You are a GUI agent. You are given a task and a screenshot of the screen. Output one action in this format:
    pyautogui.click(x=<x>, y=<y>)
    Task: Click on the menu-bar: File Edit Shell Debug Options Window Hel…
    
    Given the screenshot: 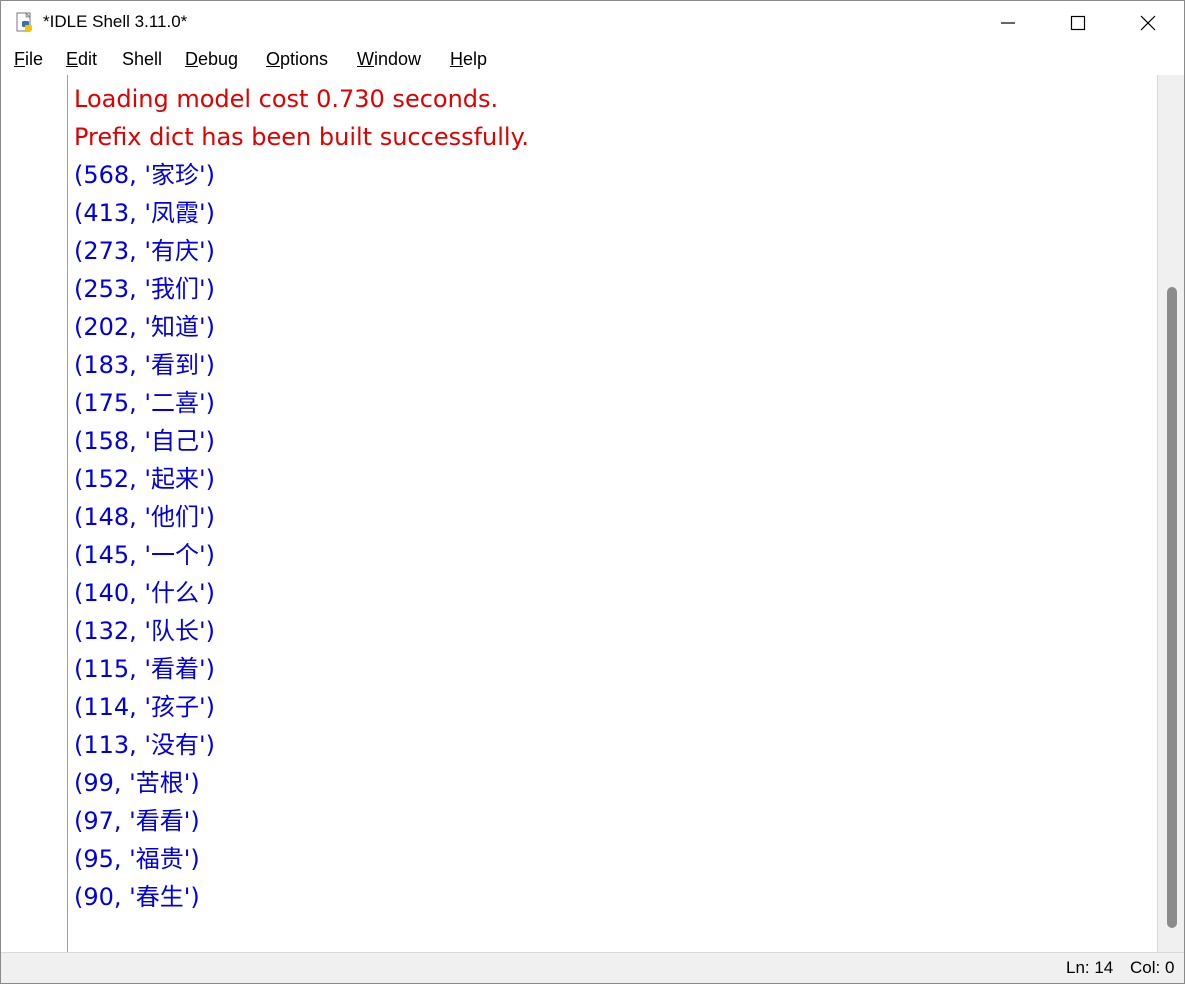 What is the action you would take?
    pyautogui.click(x=592, y=60)
    